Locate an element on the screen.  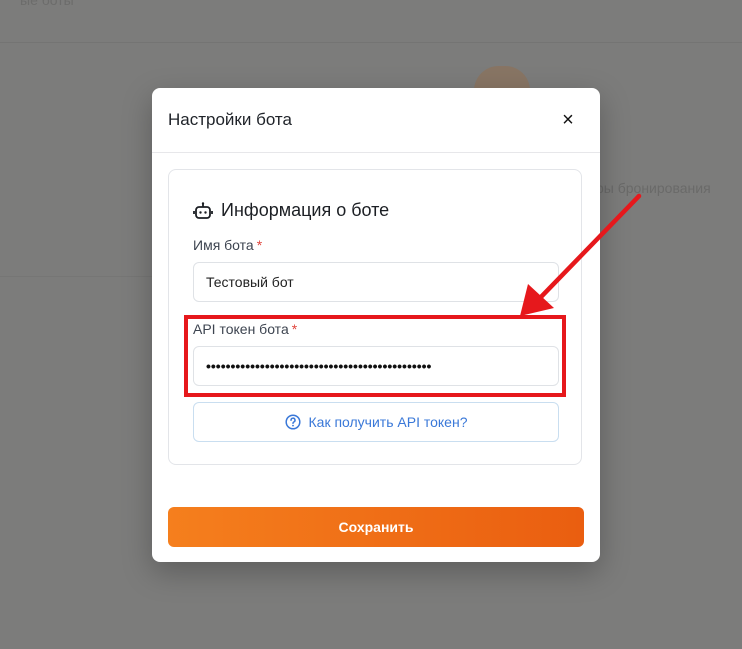
question-circle-icon is located at coordinates (292, 422).